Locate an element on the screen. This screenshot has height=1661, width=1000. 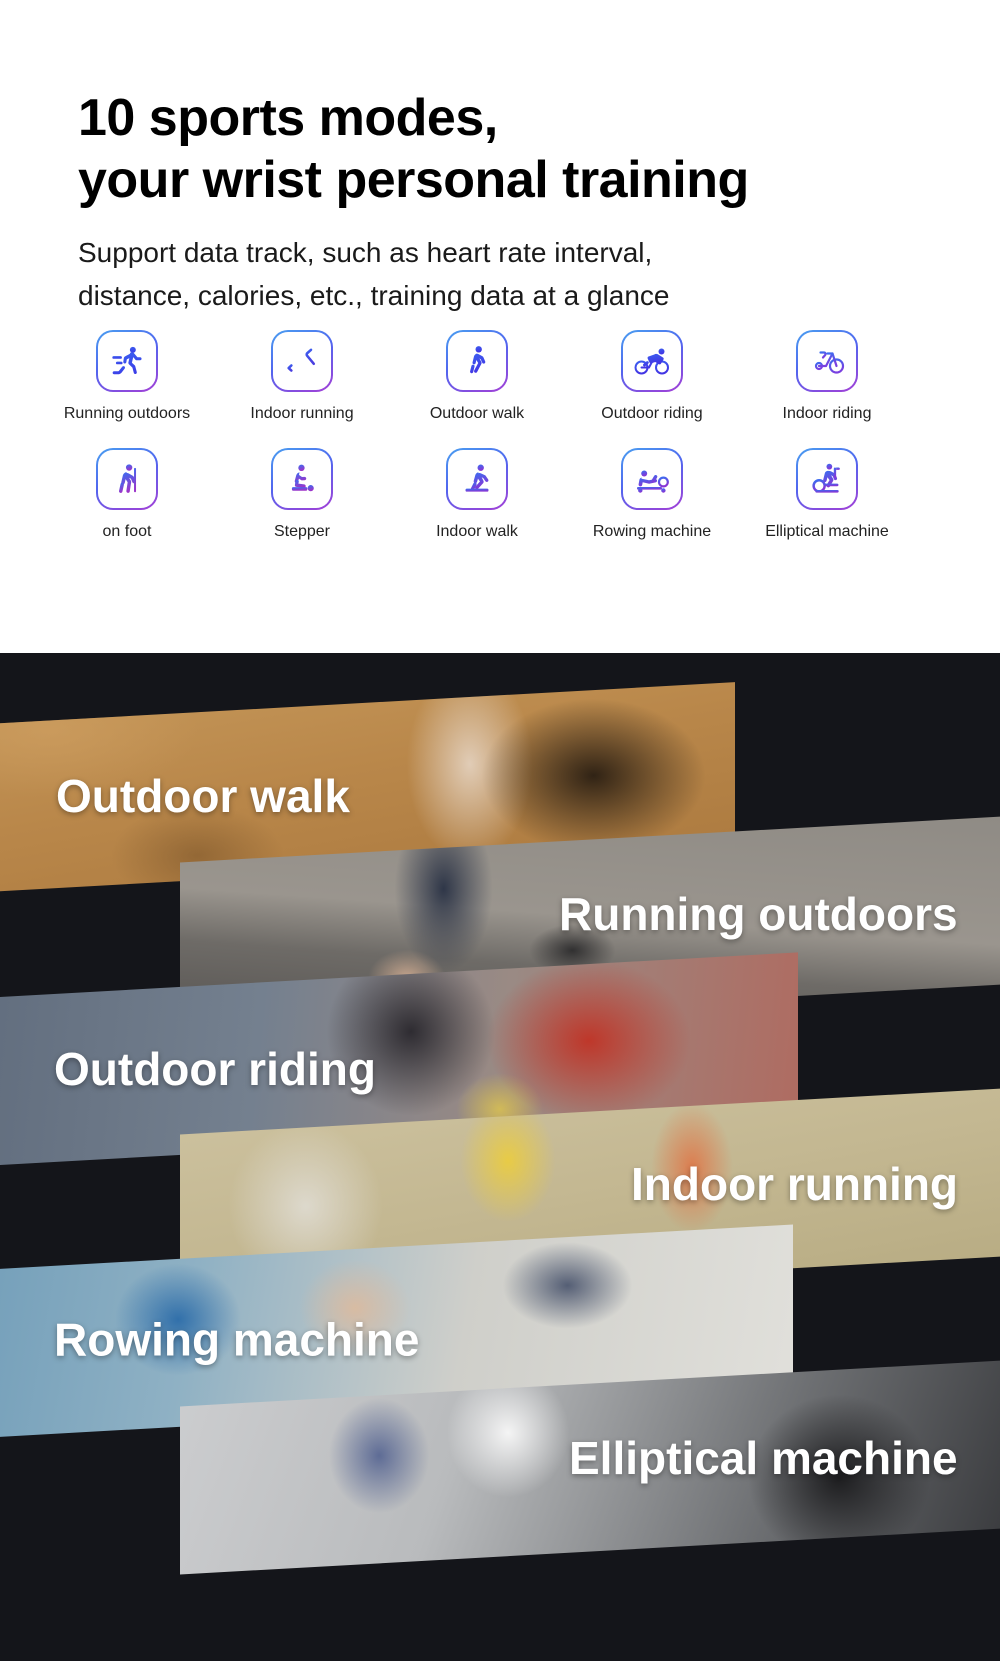
banner-label: Elliptical machine is located at coordinates (763, 1457).